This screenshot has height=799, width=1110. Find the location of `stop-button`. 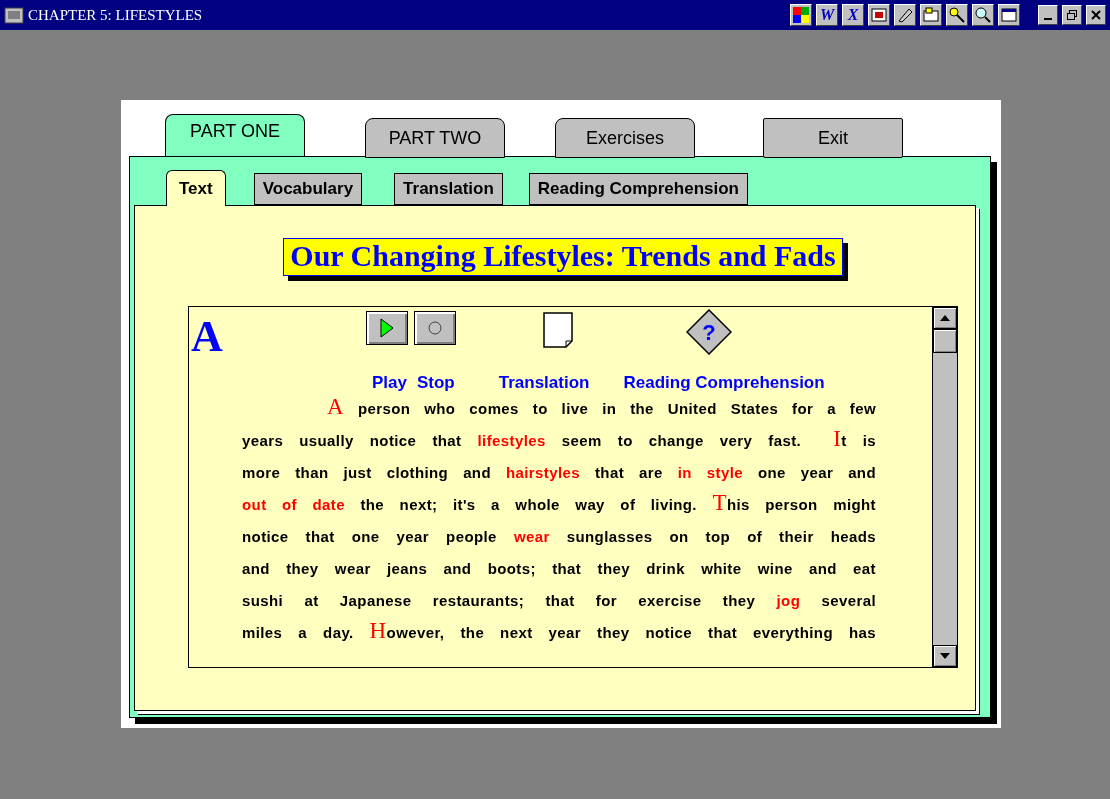

stop-button is located at coordinates (435, 328).